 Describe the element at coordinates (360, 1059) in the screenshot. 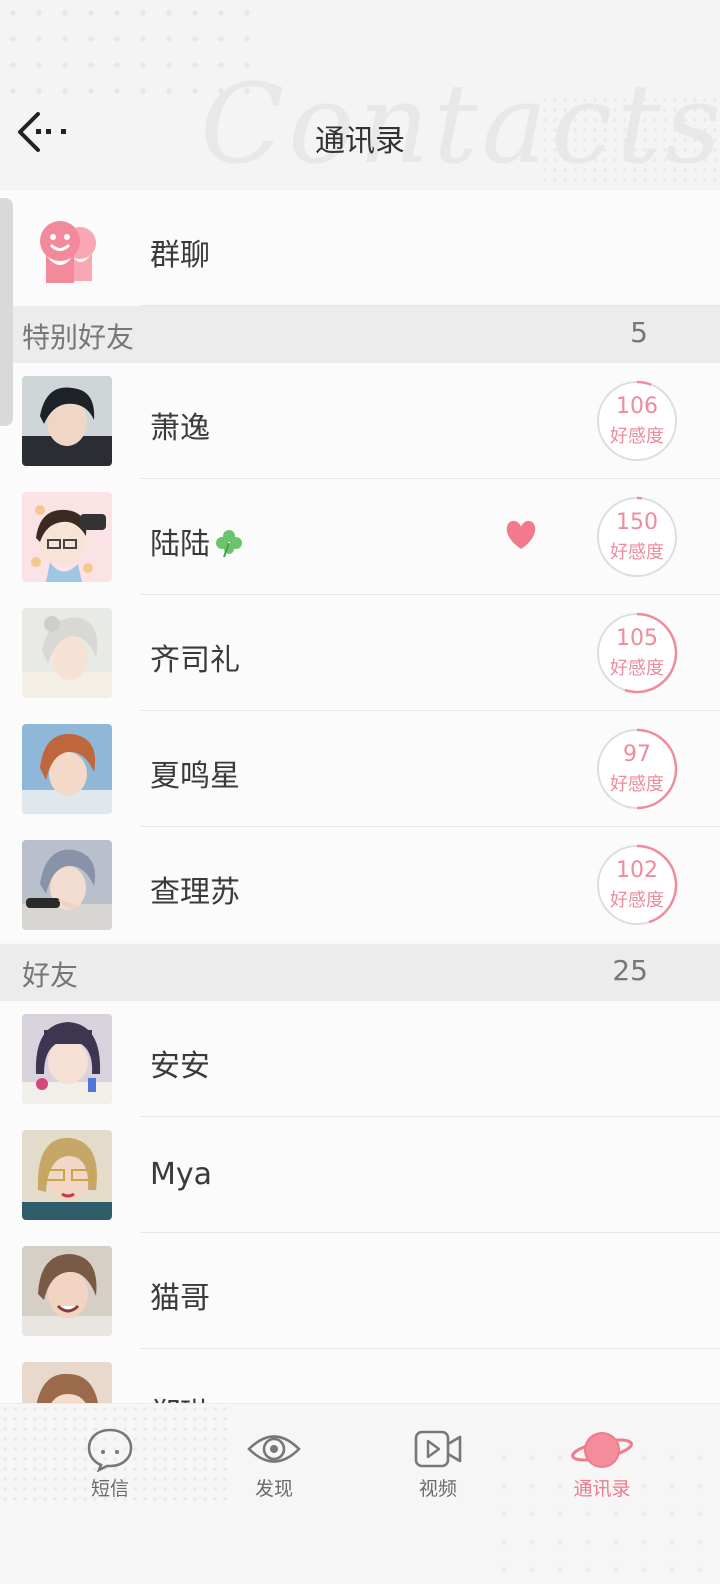

I see `contact-row: 安安` at that location.